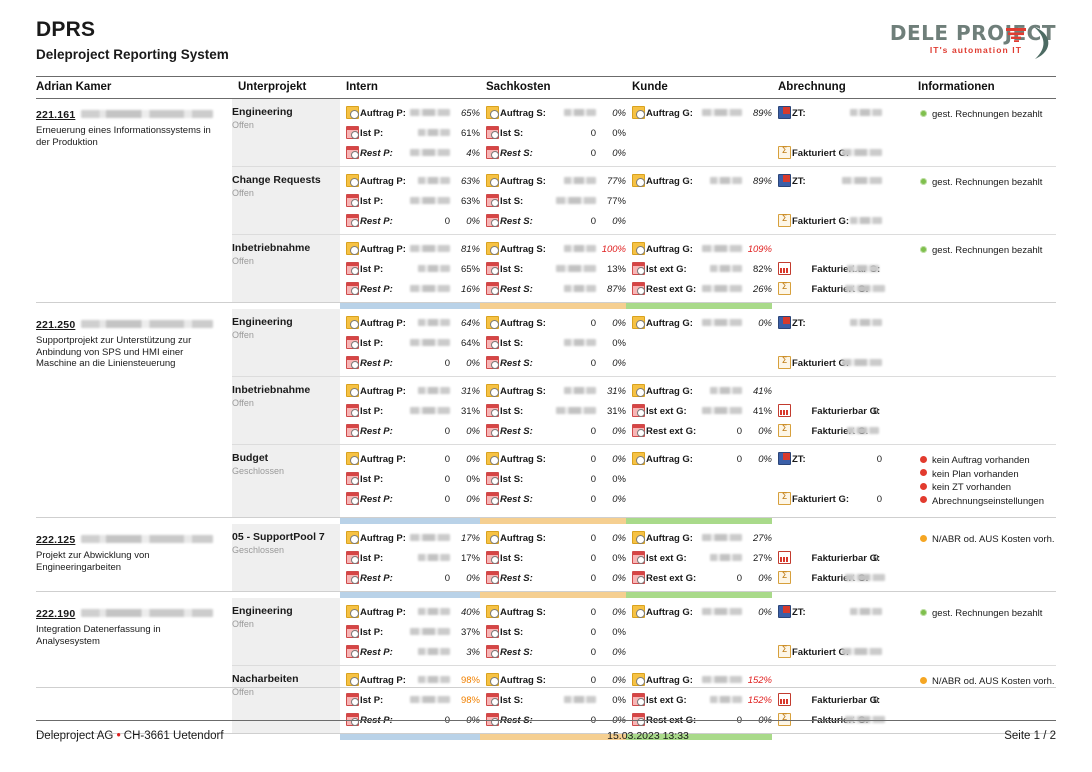 This screenshot has width=1092, height=772. I want to click on subproject-cell: Change Requests Offen, so click(286, 200).